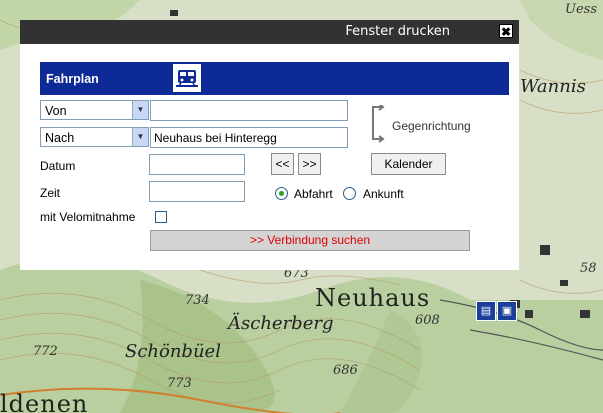 The image size is (603, 413). What do you see at coordinates (274, 78) in the screenshot?
I see `panel-header: Fahrplan` at bounding box center [274, 78].